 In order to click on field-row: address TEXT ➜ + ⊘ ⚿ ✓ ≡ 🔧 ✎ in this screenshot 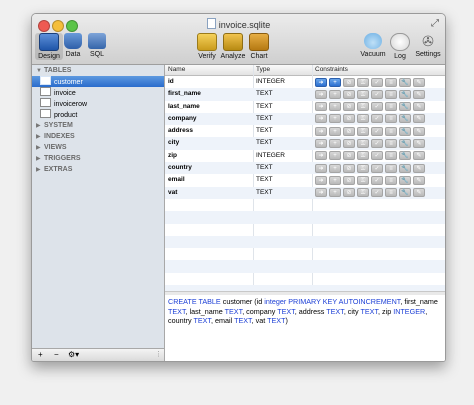, I will do `click(305, 131)`.